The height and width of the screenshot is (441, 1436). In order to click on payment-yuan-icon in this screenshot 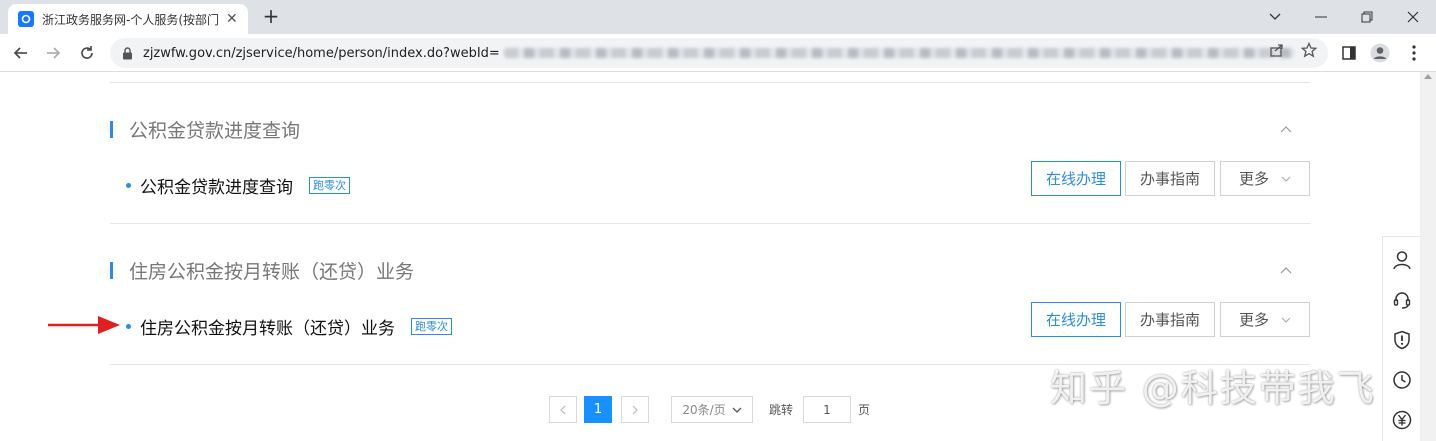, I will do `click(1402, 420)`.